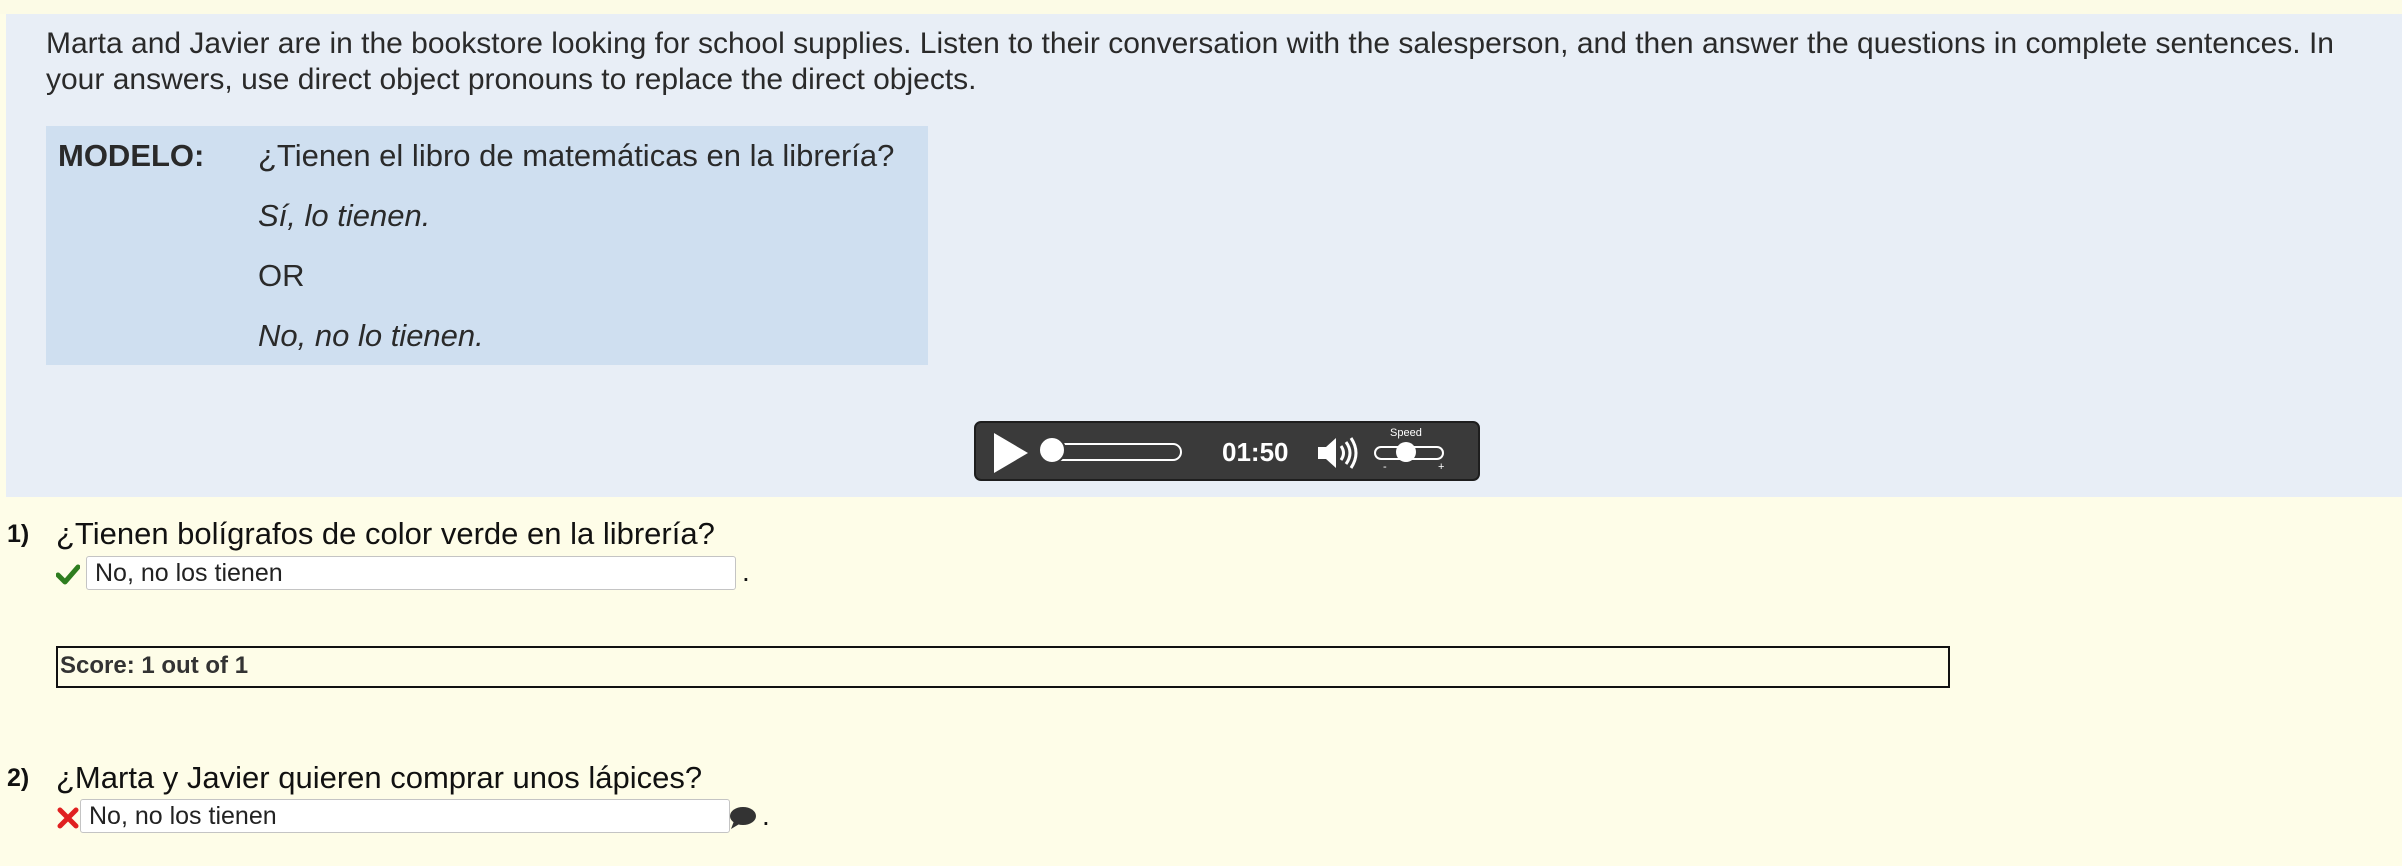 This screenshot has height=866, width=2402. What do you see at coordinates (743, 818) in the screenshot?
I see `comment-icon` at bounding box center [743, 818].